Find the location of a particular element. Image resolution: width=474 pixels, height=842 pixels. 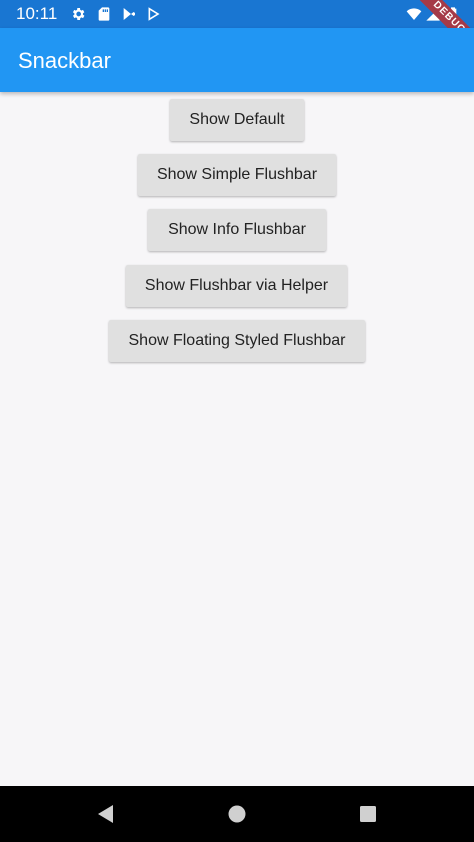

app-title: Snackbar is located at coordinates (64, 60).